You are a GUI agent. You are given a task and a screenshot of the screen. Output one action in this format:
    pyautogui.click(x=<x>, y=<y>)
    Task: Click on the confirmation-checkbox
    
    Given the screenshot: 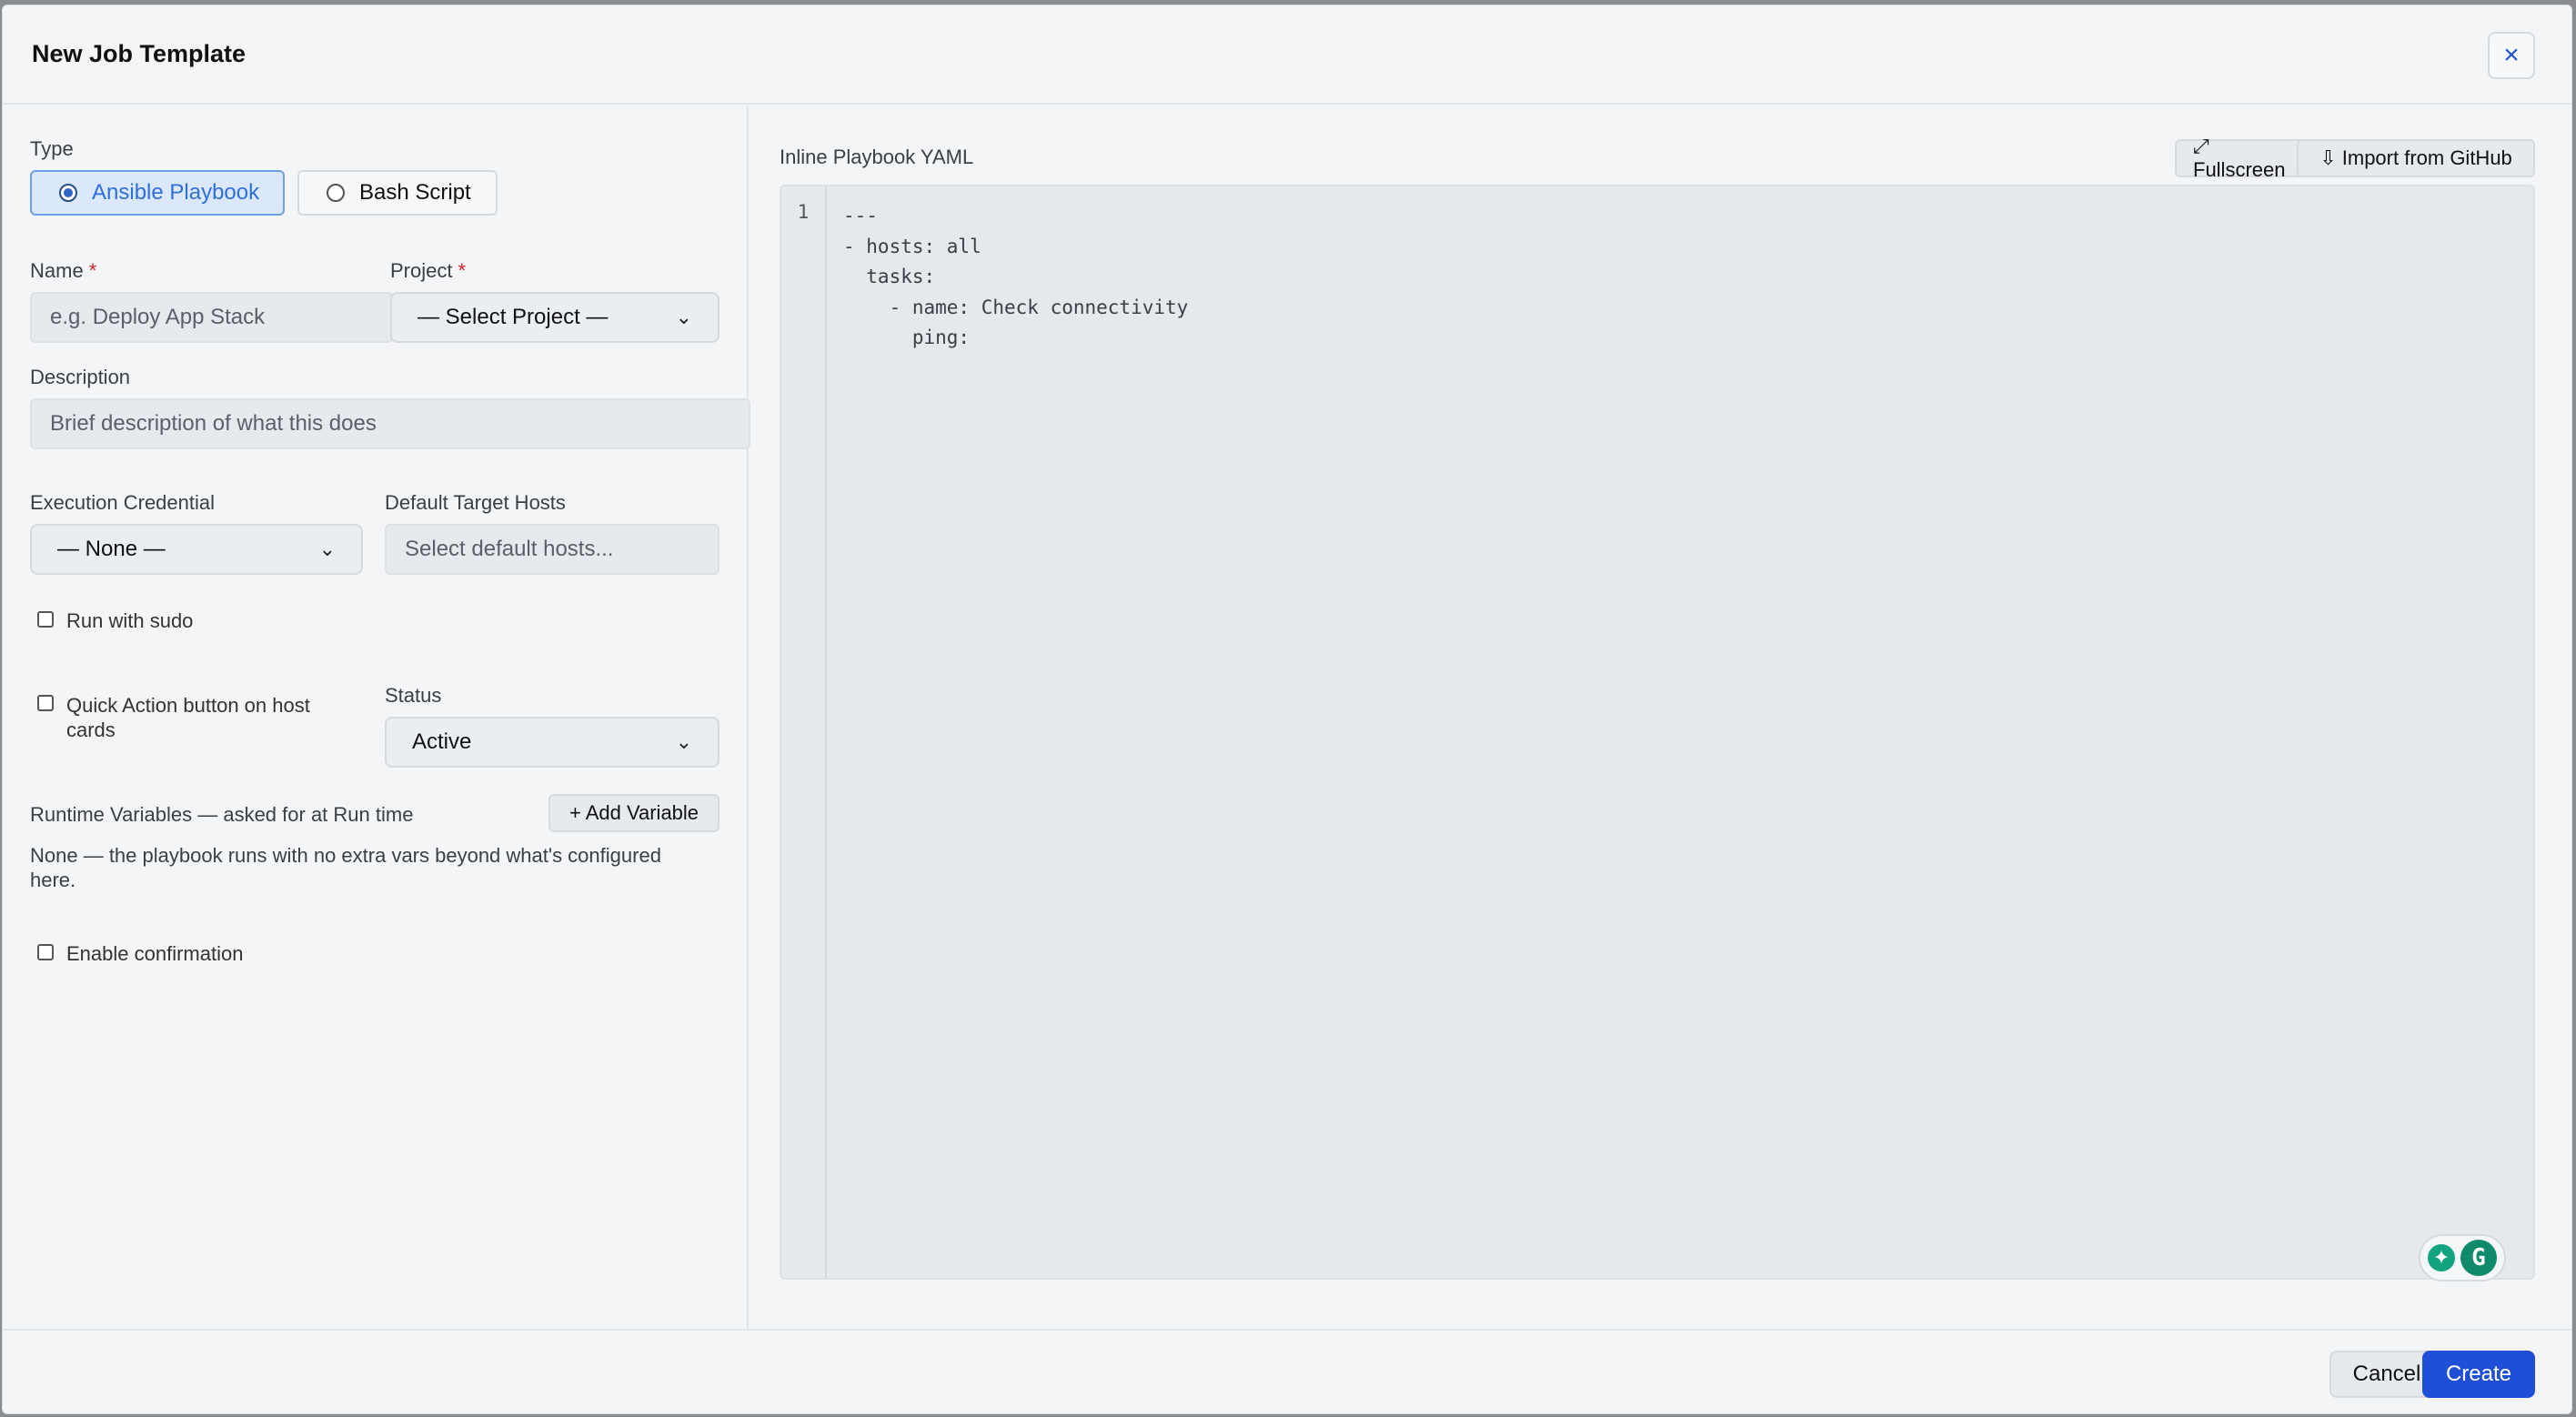 What is the action you would take?
    pyautogui.click(x=45, y=952)
    